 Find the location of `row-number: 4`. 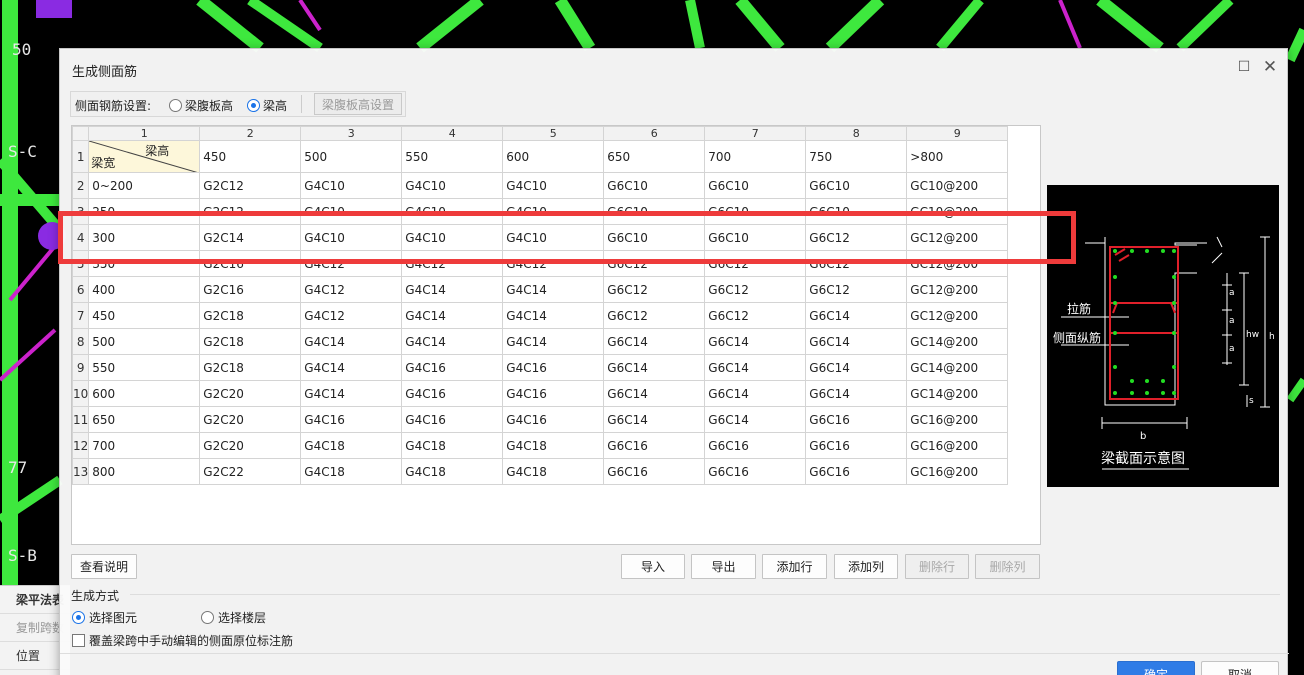

row-number: 4 is located at coordinates (80, 237).